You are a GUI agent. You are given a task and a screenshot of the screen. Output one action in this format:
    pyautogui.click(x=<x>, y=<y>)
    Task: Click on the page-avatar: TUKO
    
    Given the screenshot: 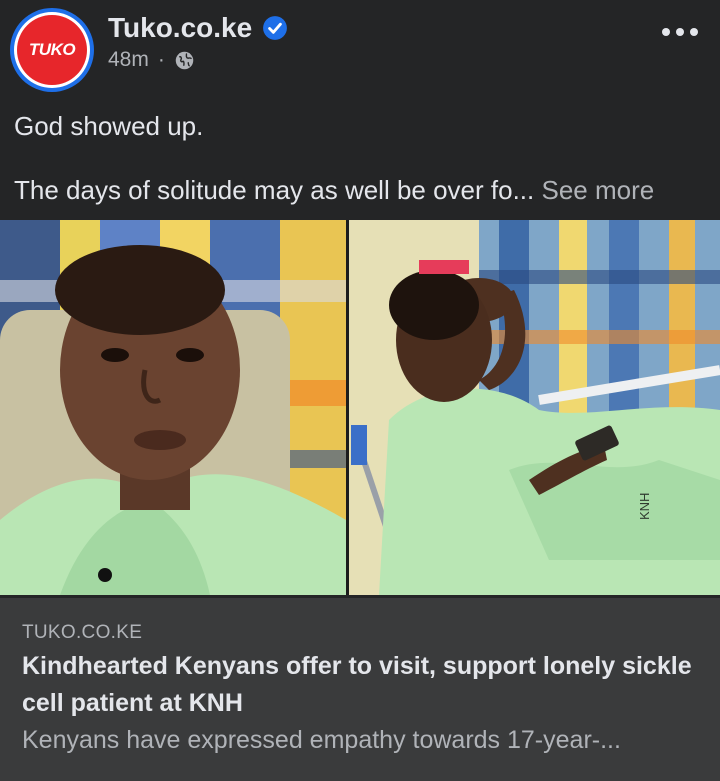 What is the action you would take?
    pyautogui.click(x=52, y=50)
    